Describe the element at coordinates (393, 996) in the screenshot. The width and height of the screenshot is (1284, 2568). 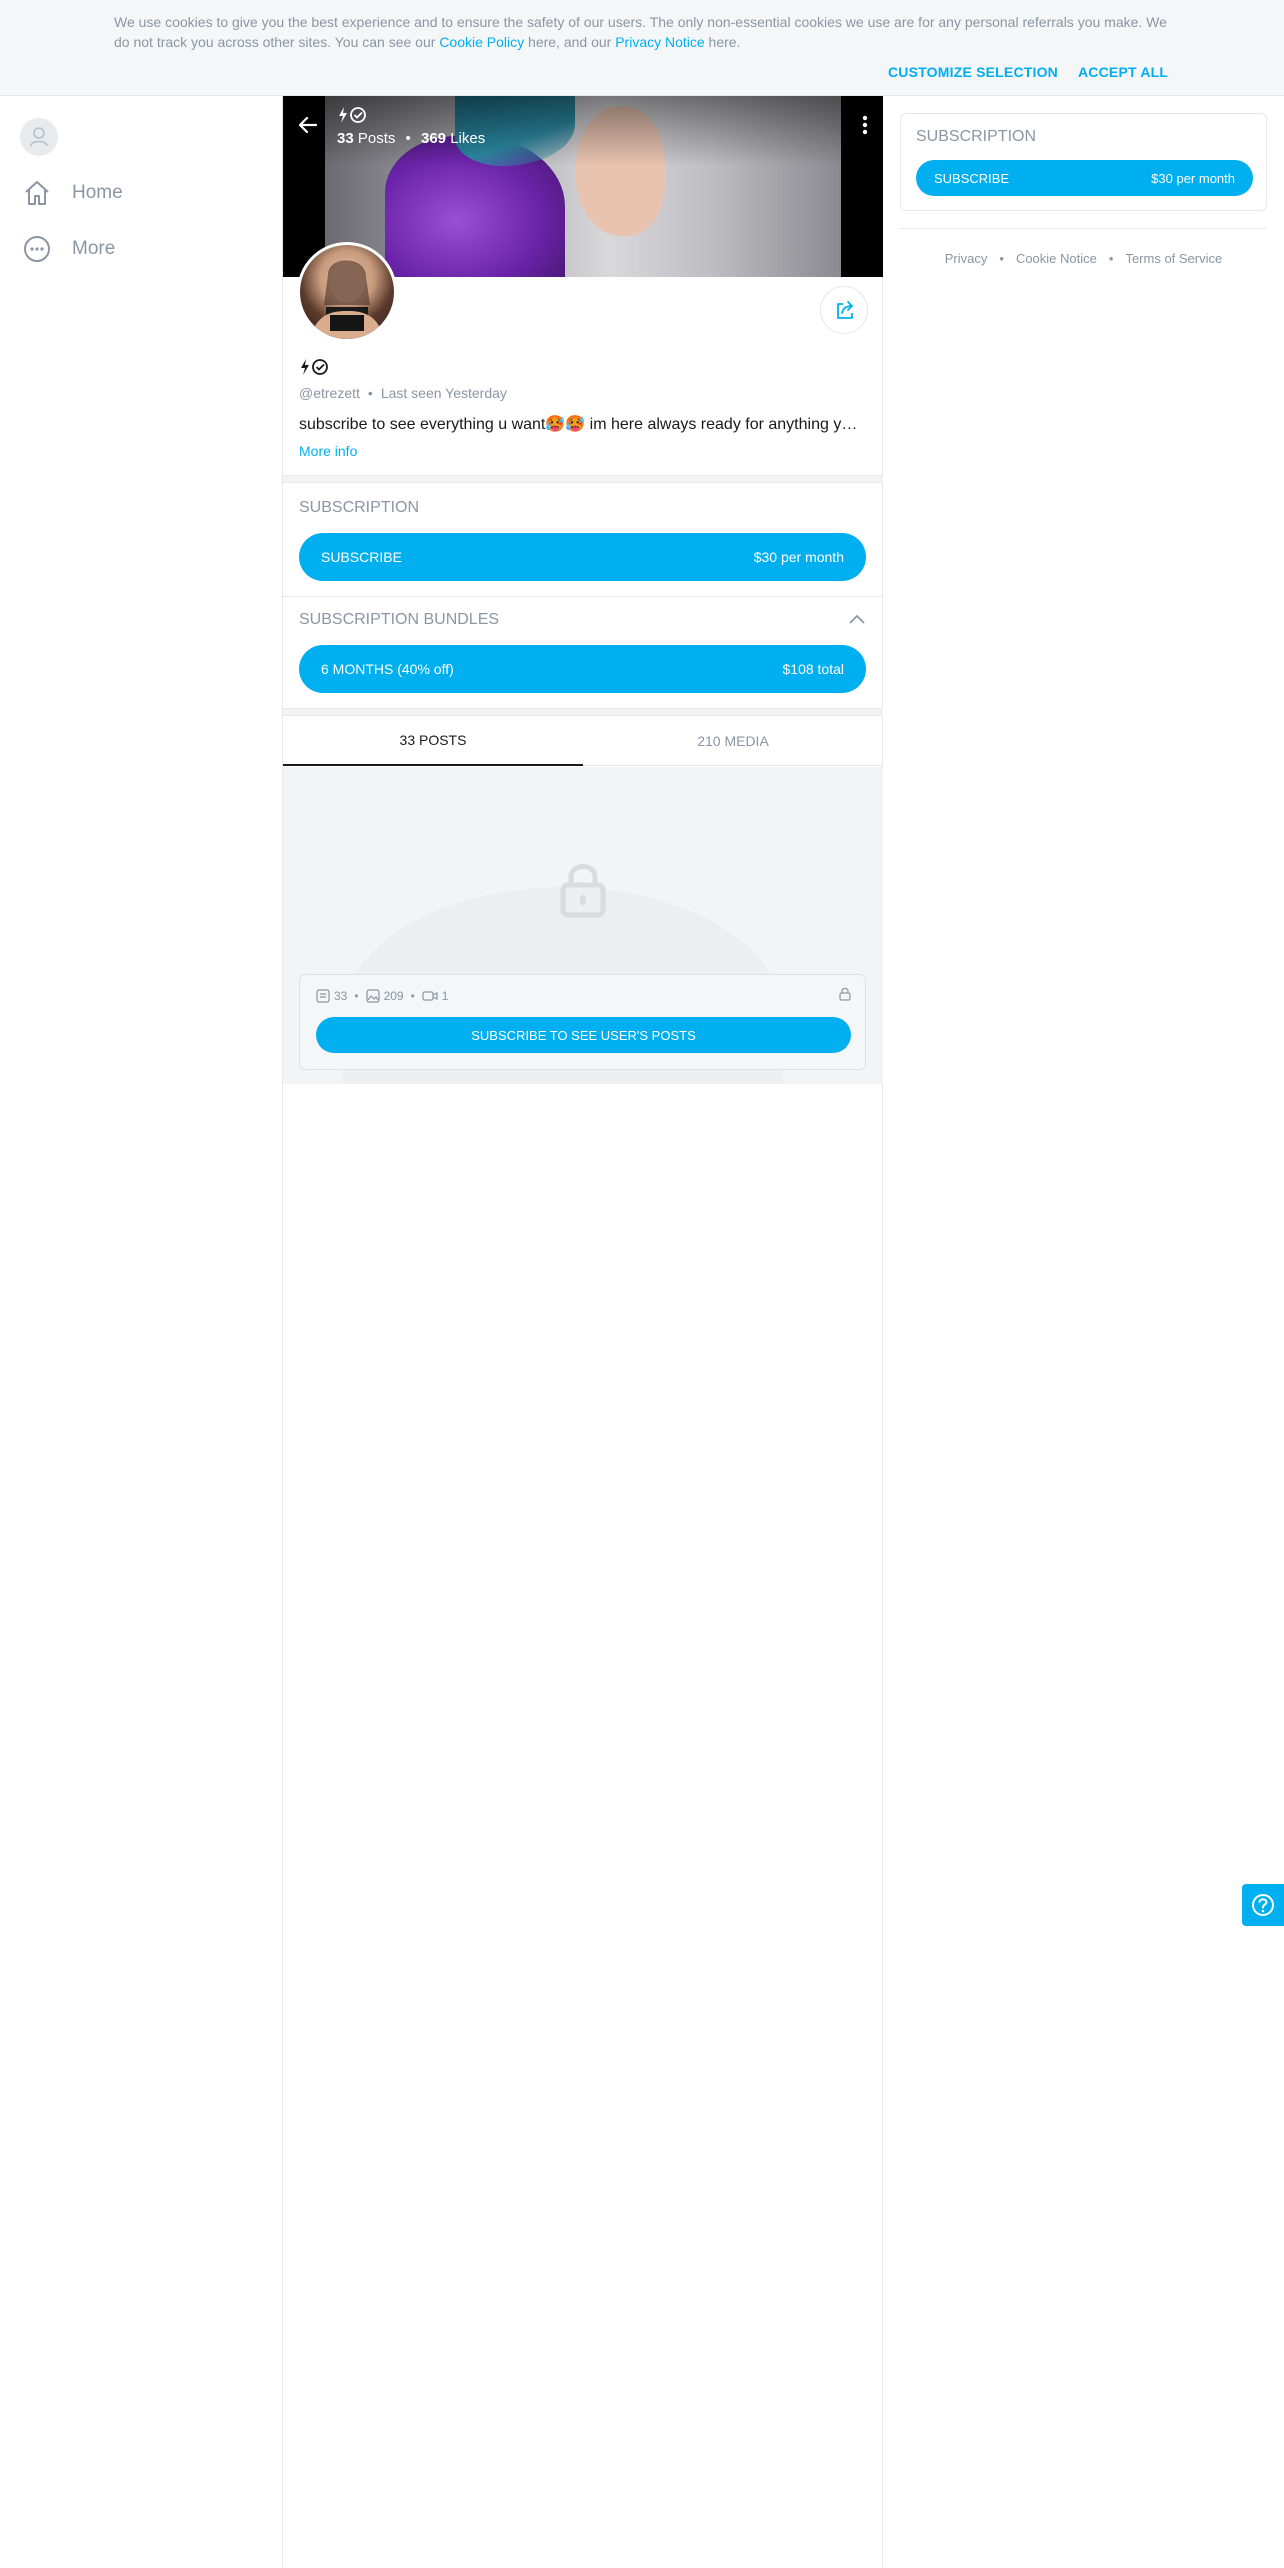
I see `images-count-label: 209` at that location.